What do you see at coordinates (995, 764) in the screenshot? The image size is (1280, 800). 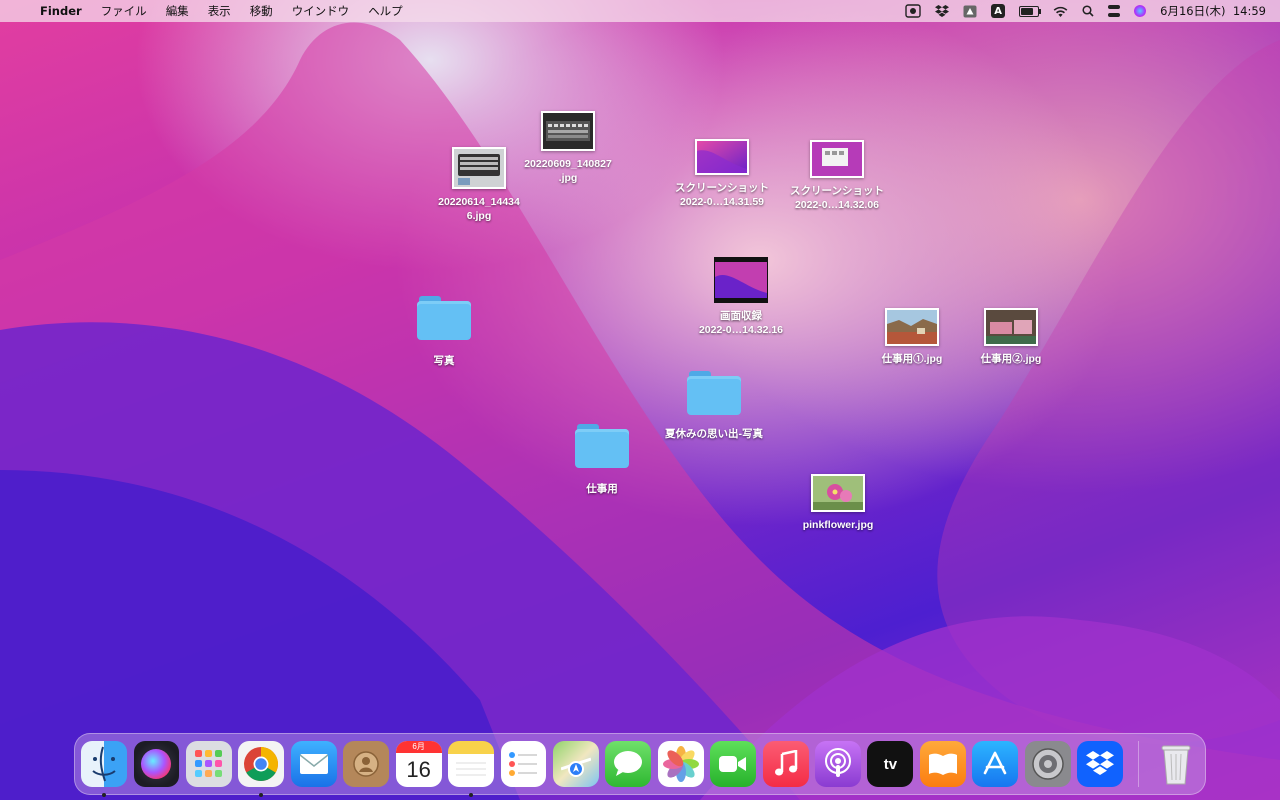 I see `dock-app-store-icon` at bounding box center [995, 764].